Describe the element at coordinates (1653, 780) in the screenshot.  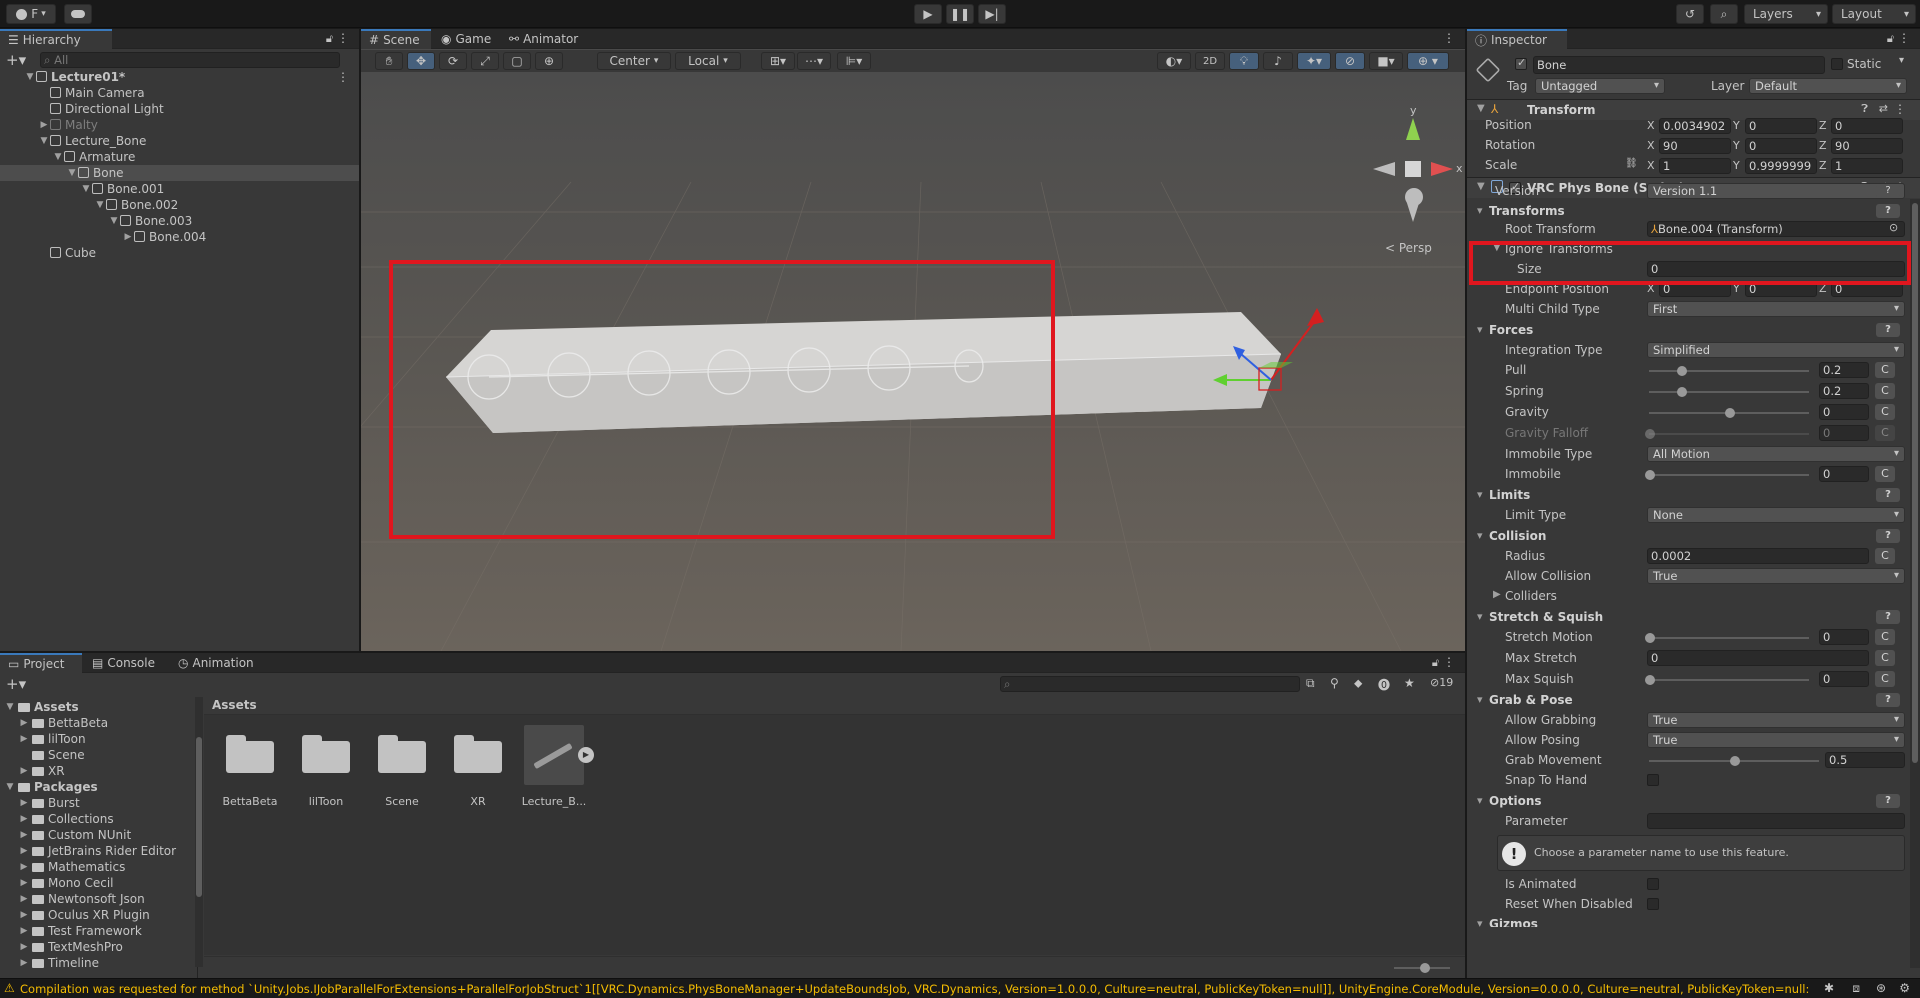
I see `snap-to-hand-checkbox` at that location.